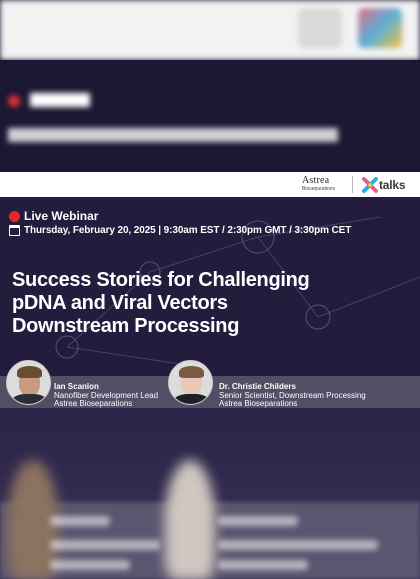 The height and width of the screenshot is (579, 420). Describe the element at coordinates (14, 216) in the screenshot. I see `live-dot-icon` at that location.